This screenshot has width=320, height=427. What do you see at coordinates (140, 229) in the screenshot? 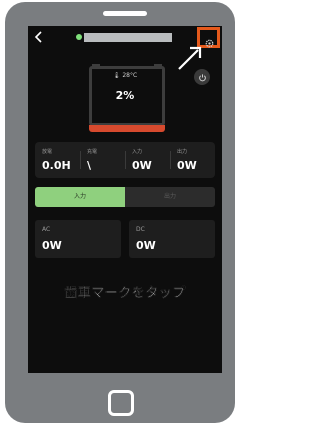
I see `dc-label: DC` at bounding box center [140, 229].